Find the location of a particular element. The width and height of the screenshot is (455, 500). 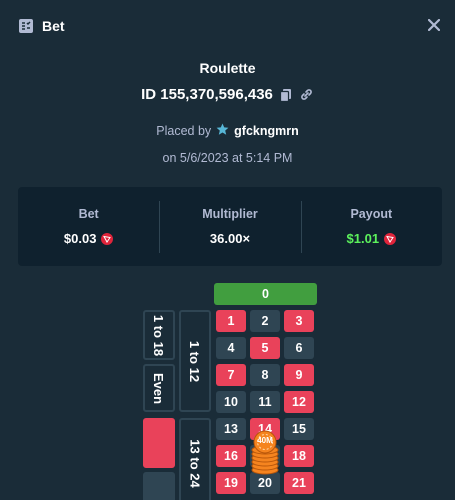

roulette-number: 4 is located at coordinates (231, 348).